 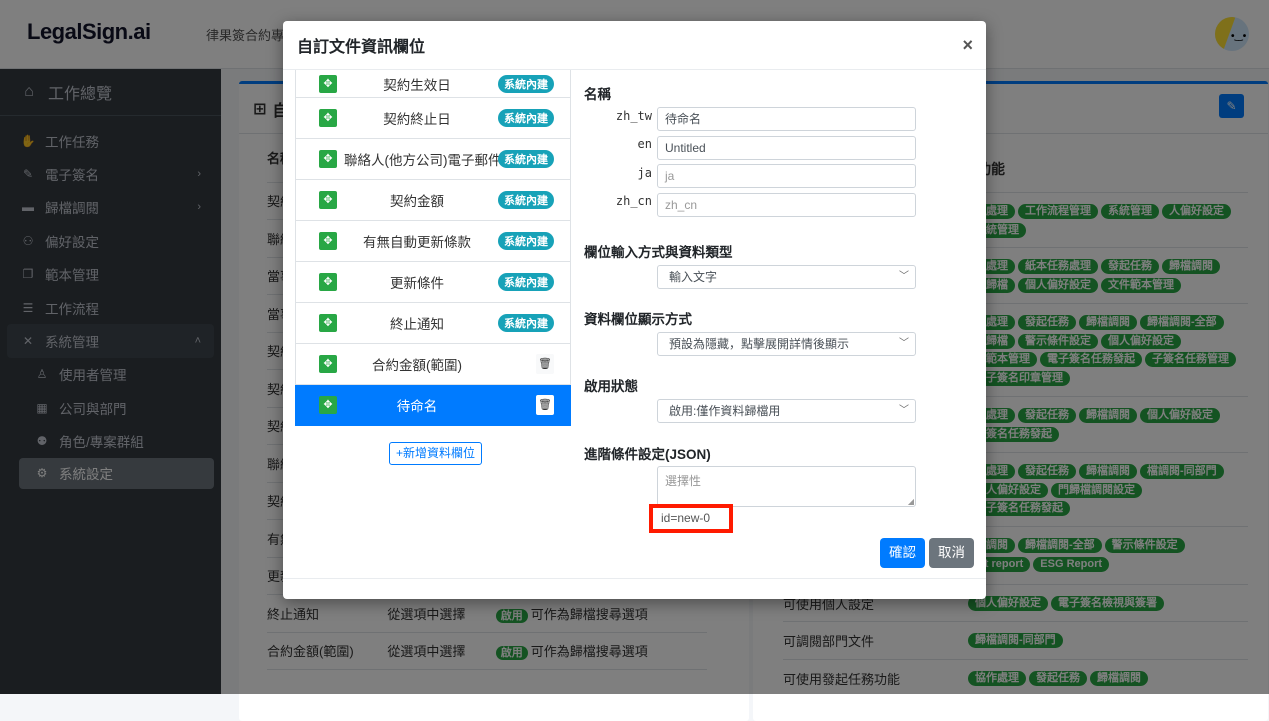 I want to click on selected-value: 預設為隱藏，點擊展開詳情後顯示, so click(x=759, y=344).